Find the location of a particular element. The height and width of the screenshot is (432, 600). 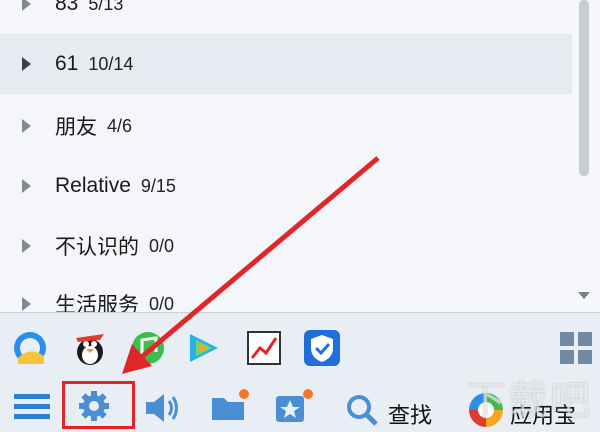

music-icon is located at coordinates (148, 348).